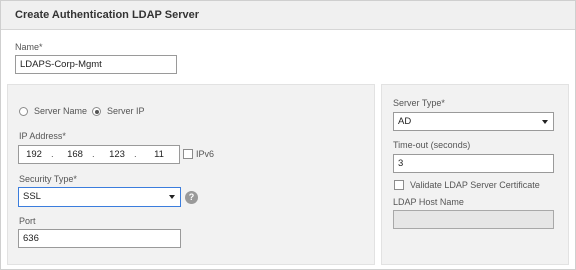 The image size is (576, 270). I want to click on ip-address-label: IP Address*, so click(42, 136).